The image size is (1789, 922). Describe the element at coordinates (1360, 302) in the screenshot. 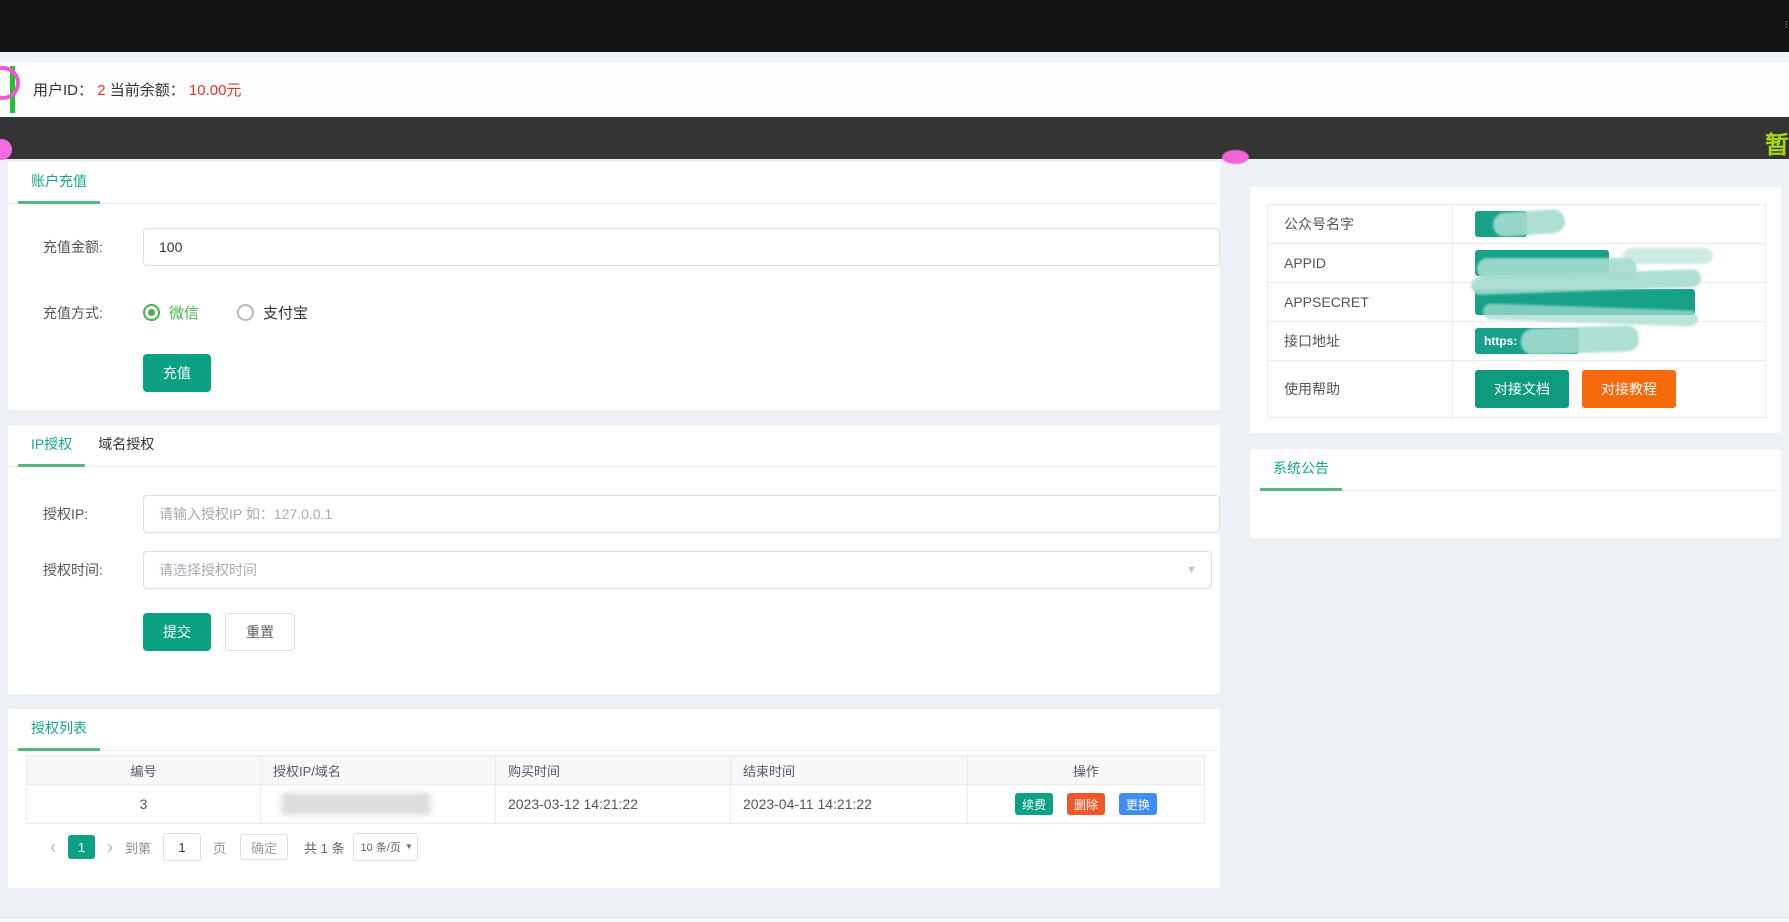

I see `info-label: APPSECRET` at that location.